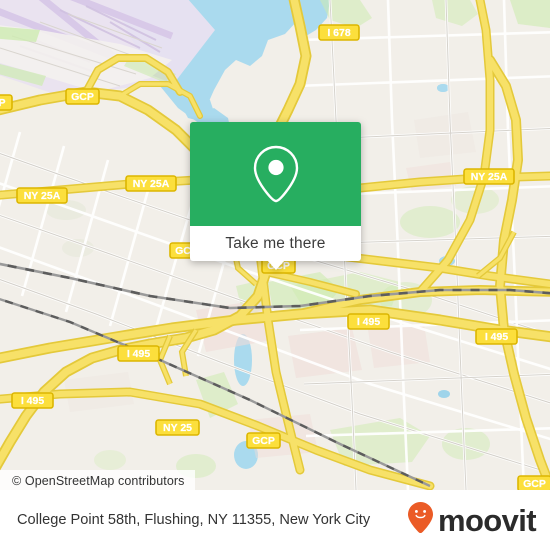  Describe the element at coordinates (275, 265) in the screenshot. I see `popup-pointer-notch` at that location.